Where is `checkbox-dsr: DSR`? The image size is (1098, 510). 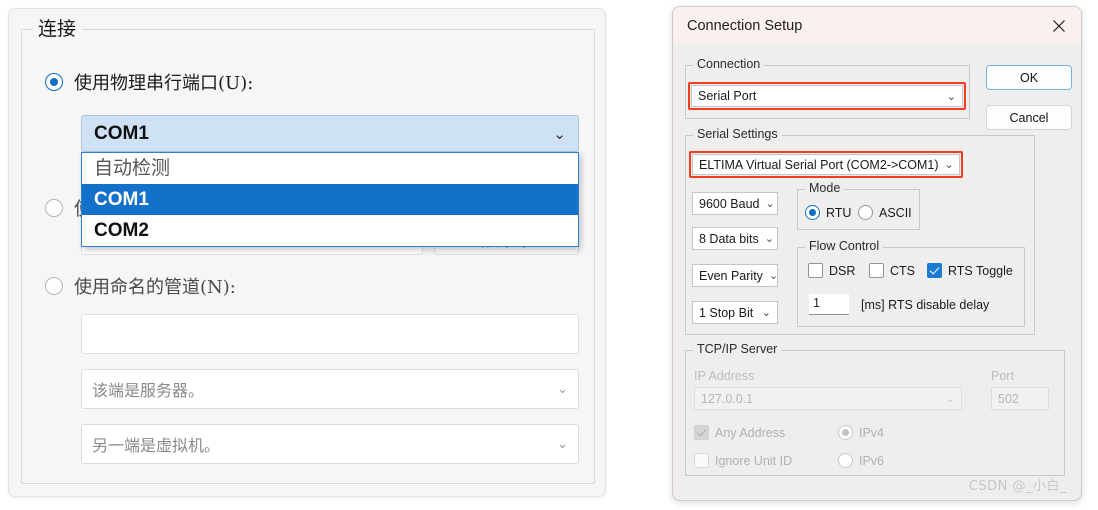 checkbox-dsr: DSR is located at coordinates (831, 270).